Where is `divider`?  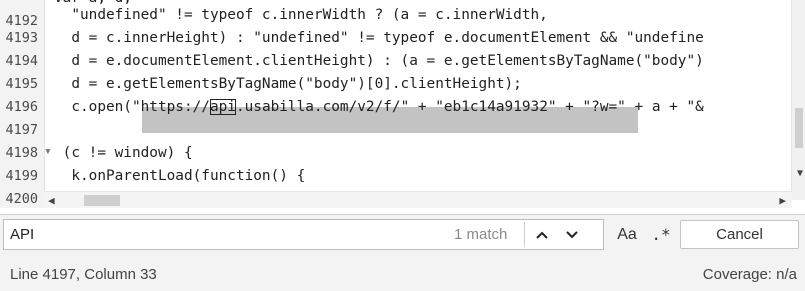 divider is located at coordinates (524, 234).